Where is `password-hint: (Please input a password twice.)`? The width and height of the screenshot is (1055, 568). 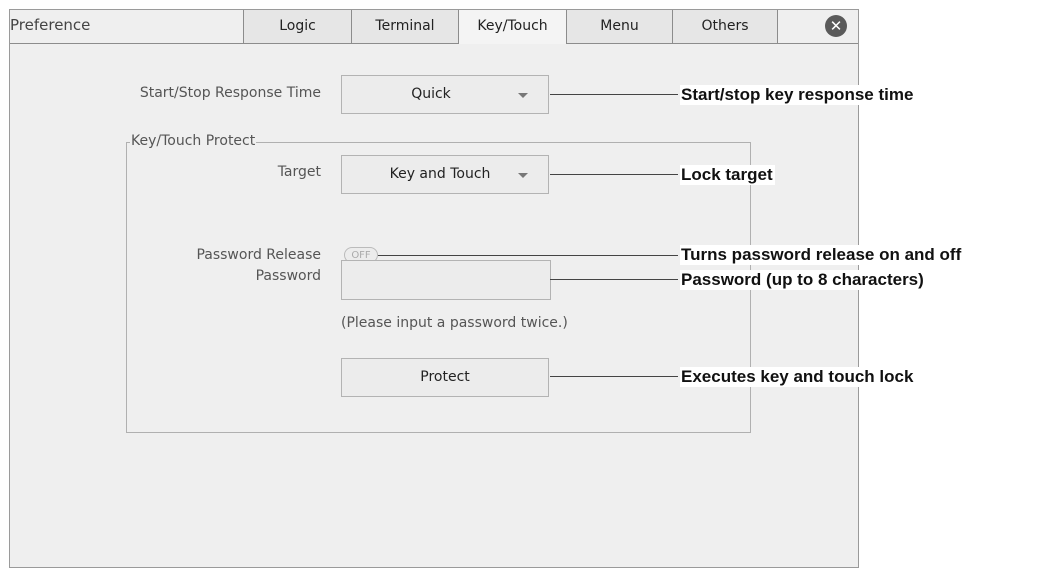
password-hint: (Please input a password twice.) is located at coordinates (454, 323).